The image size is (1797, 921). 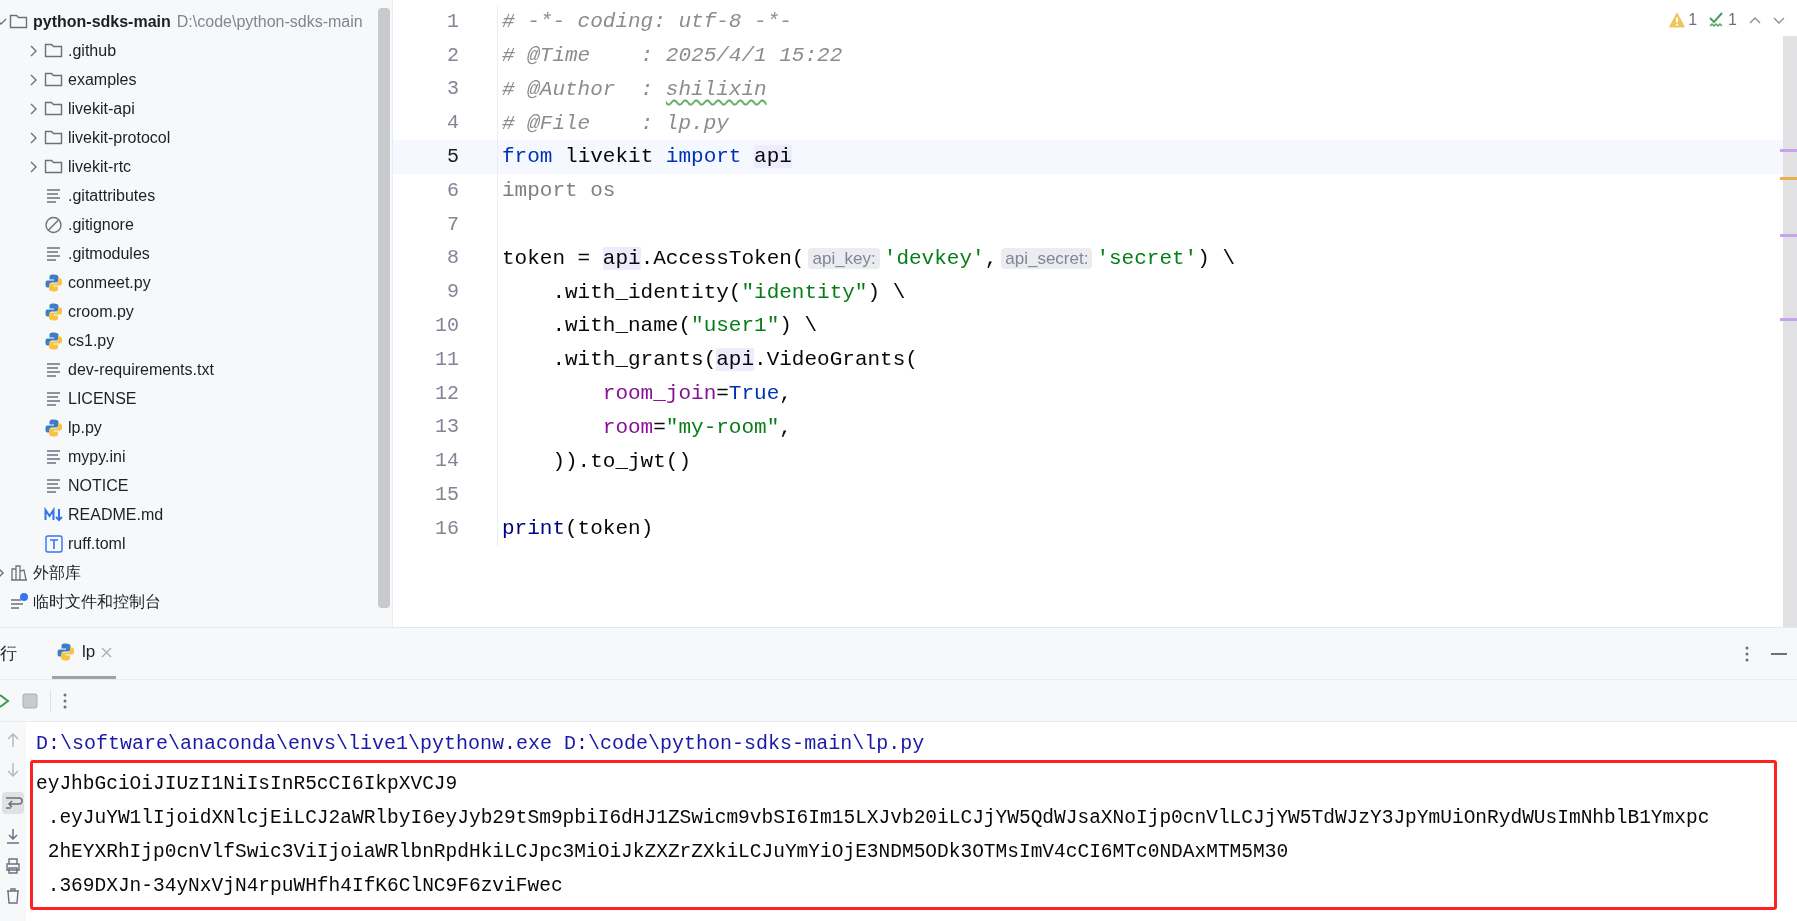 I want to click on tree-item: livekit-protocol, so click(x=189, y=137).